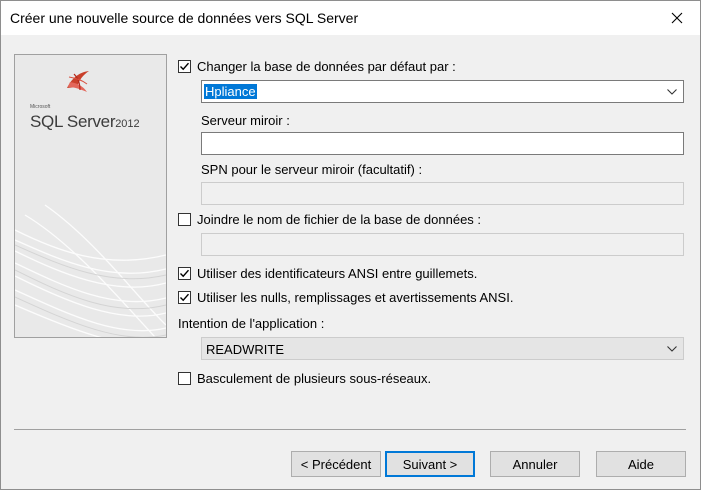  I want to click on logo-vendor-text: Microsoft, so click(40, 107).